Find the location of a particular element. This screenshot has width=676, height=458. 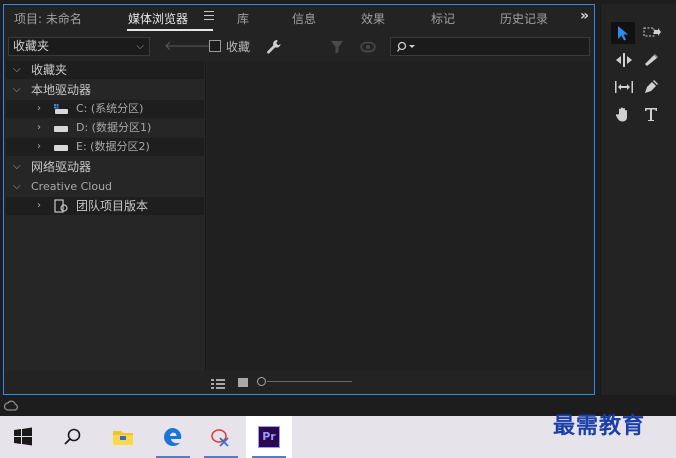

taskbar-premiere-pro: Pr is located at coordinates (269, 437).